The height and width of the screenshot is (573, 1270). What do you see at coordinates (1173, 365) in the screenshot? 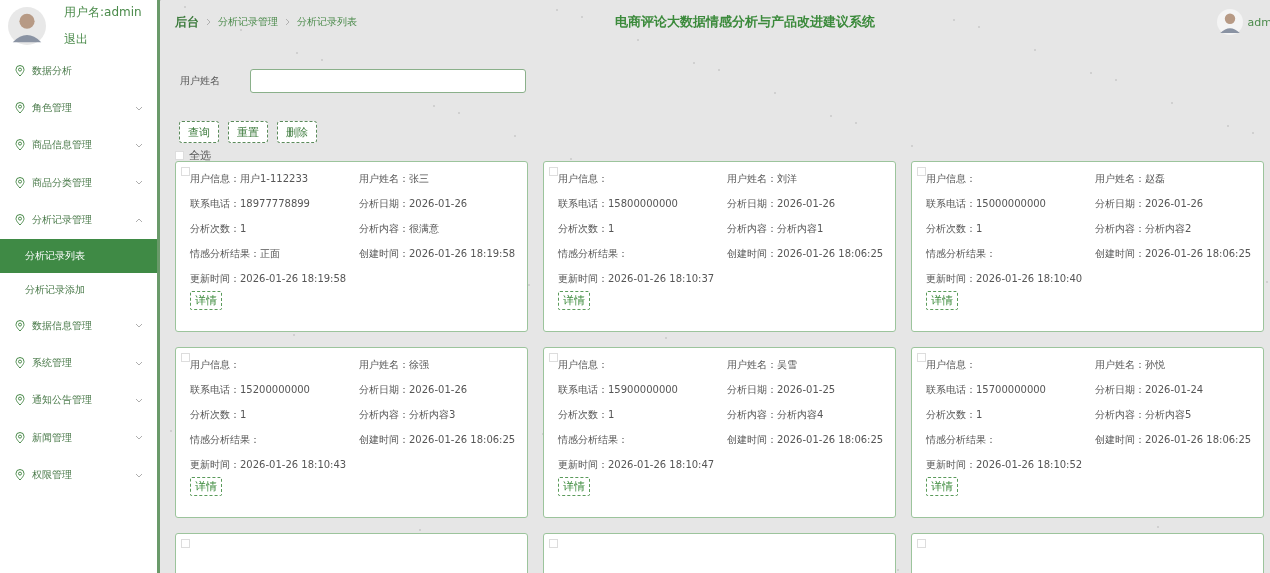
I see `record-field: 用户姓名：孙悦` at bounding box center [1173, 365].